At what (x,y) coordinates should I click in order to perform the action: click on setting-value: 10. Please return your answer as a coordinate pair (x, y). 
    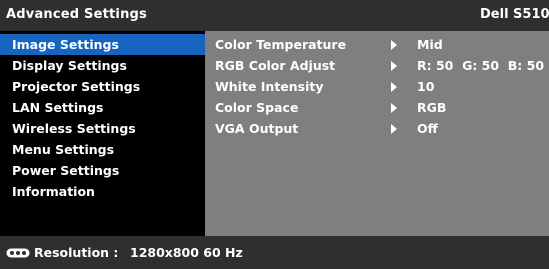
    Looking at the image, I should click on (426, 86).